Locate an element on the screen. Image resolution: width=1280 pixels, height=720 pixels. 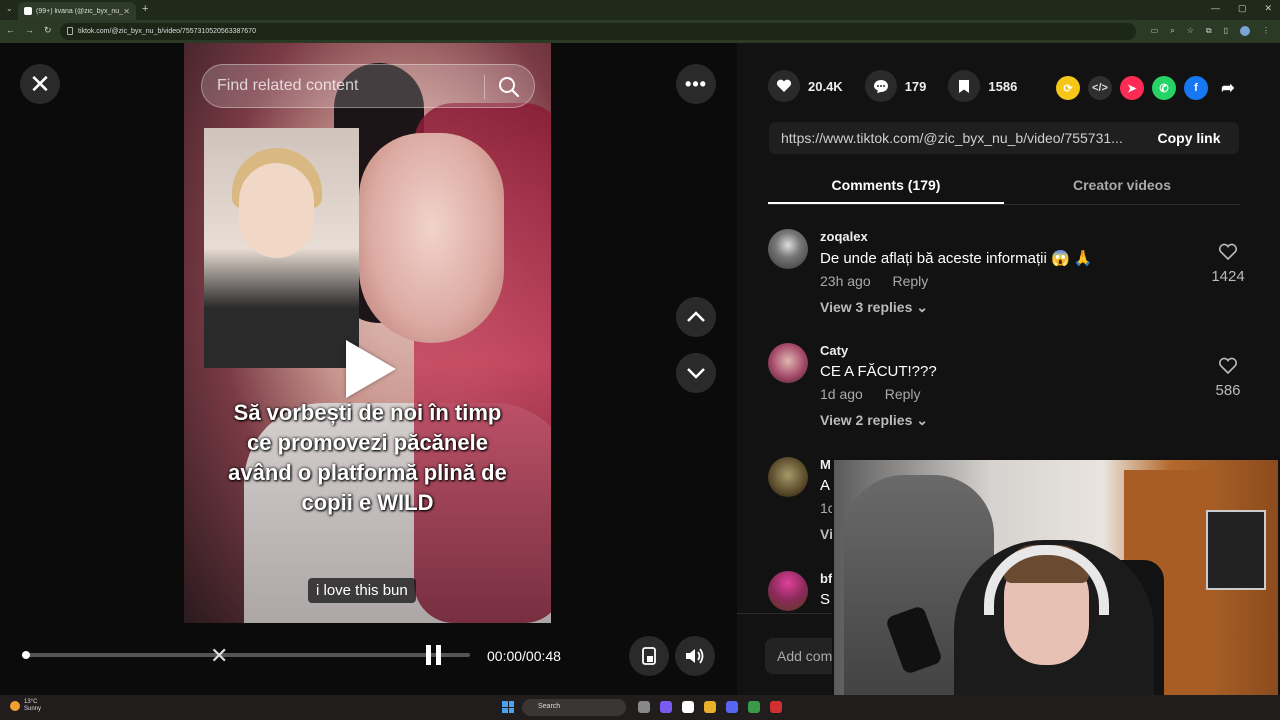
more-dots-icon: ••• is located at coordinates (696, 83).